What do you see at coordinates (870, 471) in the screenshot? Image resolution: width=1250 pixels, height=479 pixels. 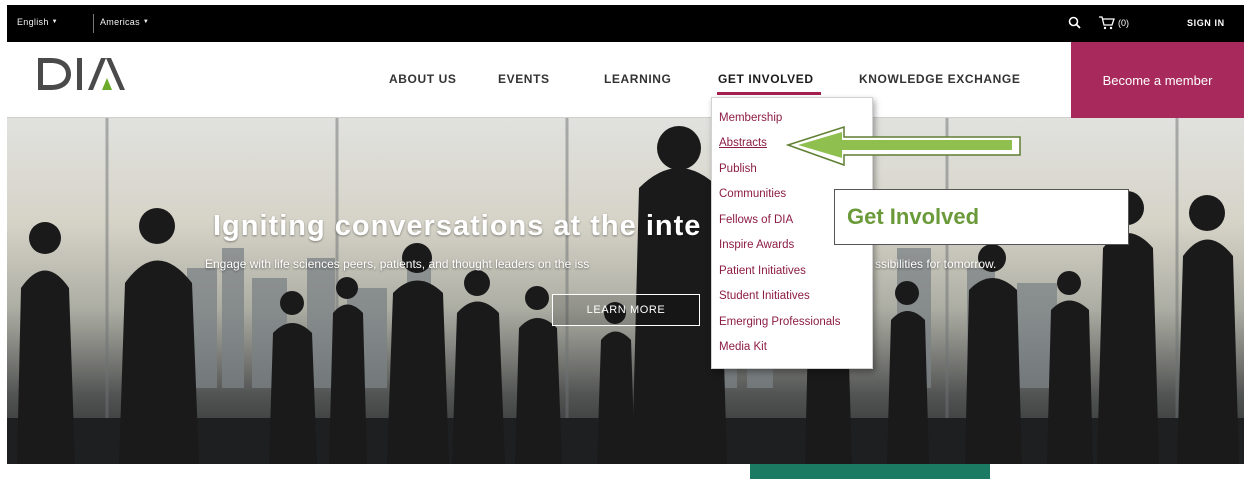 I see `accent-stripe` at bounding box center [870, 471].